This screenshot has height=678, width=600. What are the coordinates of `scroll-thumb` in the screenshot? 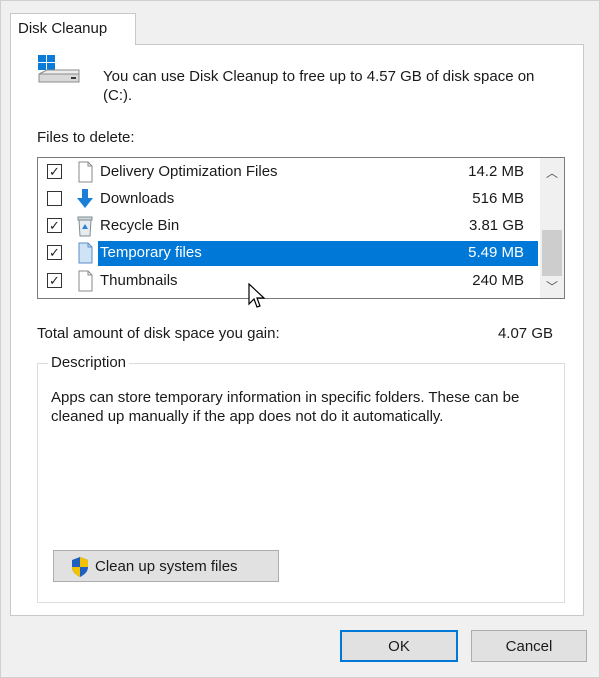 It's located at (552, 253).